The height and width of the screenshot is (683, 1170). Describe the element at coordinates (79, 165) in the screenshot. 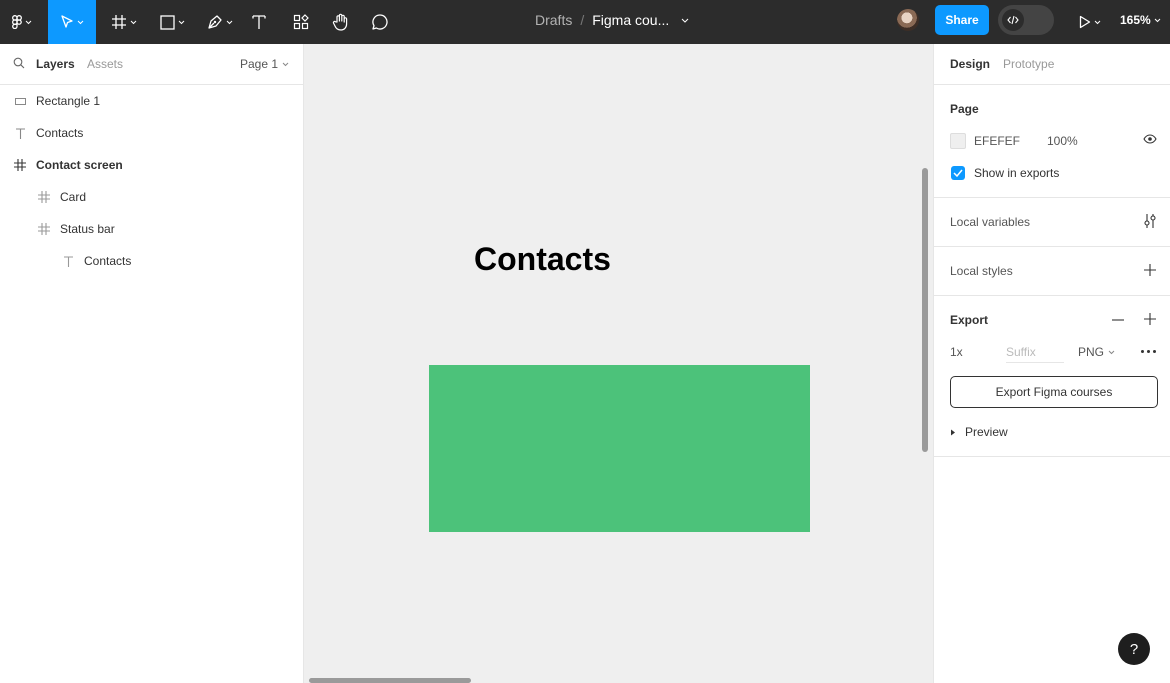

I see `layer-label: Contact screen` at that location.